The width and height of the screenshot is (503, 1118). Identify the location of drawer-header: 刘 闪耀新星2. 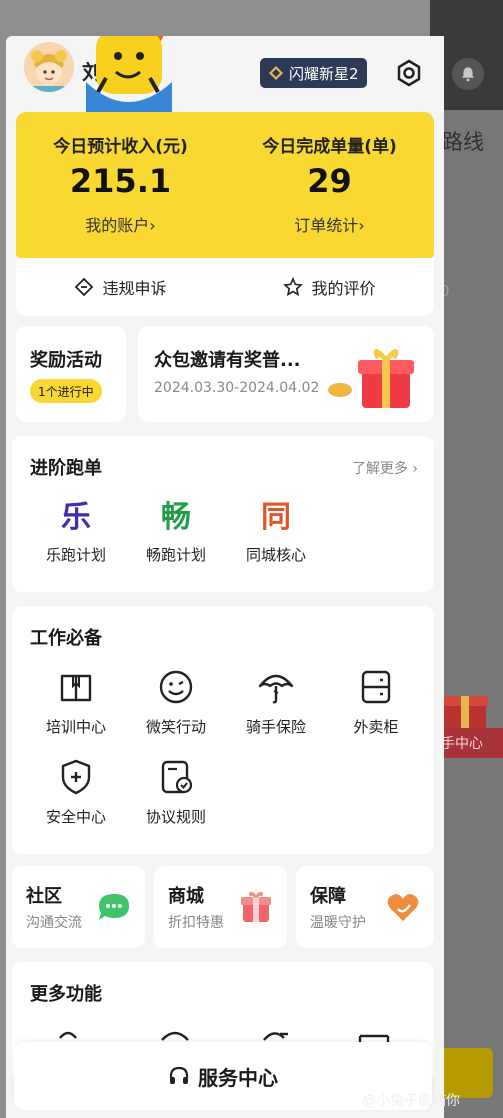
(225, 75).